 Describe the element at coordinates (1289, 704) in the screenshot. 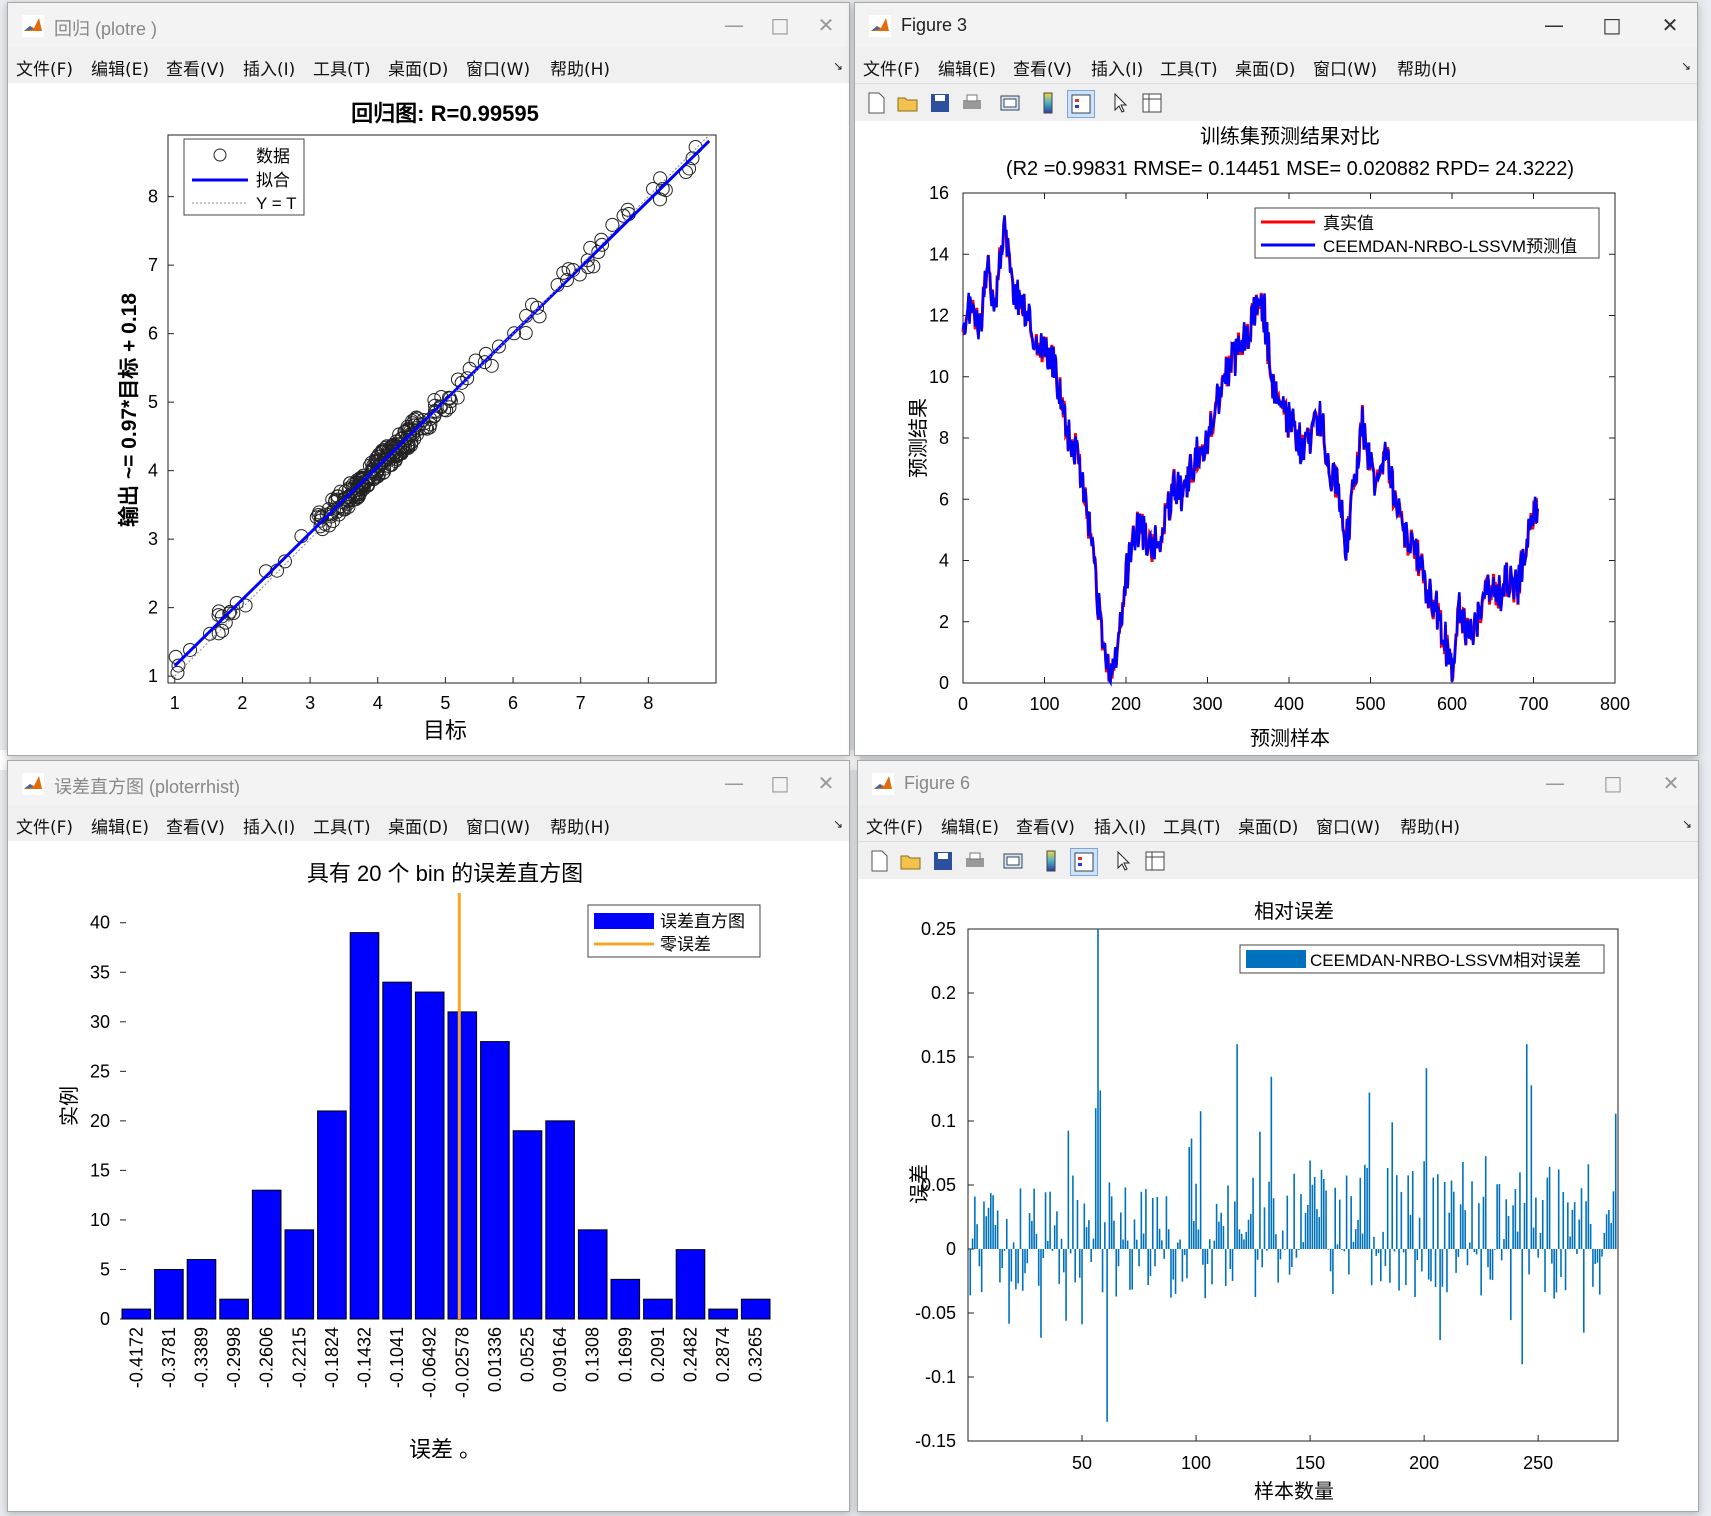

I see `x-tick-label: 400` at that location.